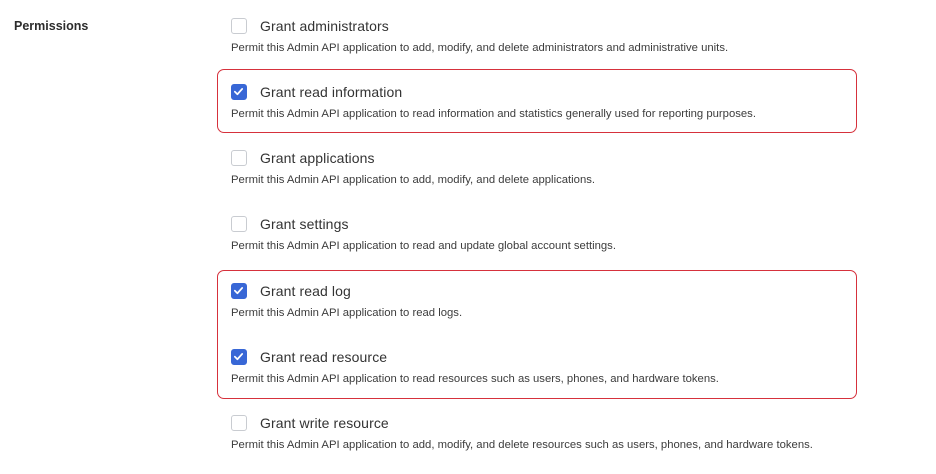  I want to click on checkbox-grant-read-log, so click(239, 291).